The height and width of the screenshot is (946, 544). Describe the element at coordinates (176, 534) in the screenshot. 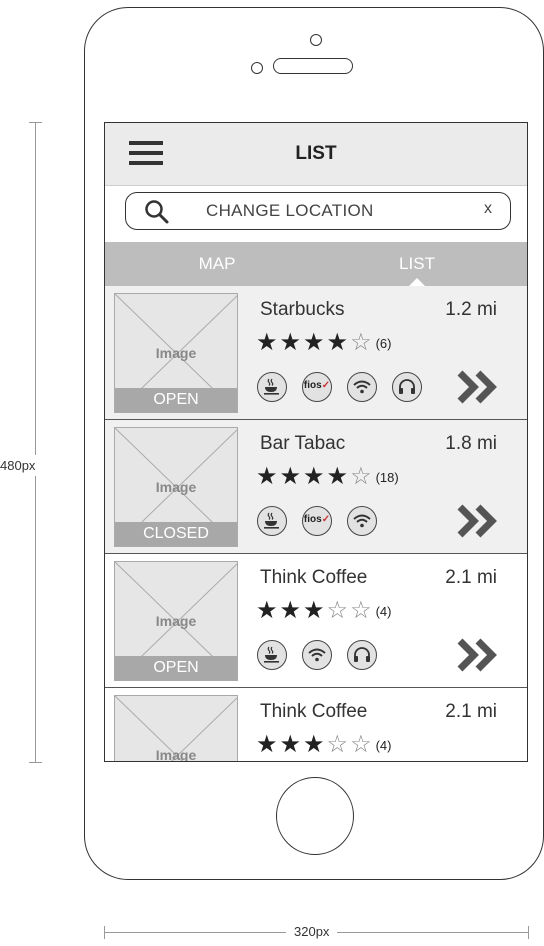

I see `open-status-badge: CLOSED` at that location.